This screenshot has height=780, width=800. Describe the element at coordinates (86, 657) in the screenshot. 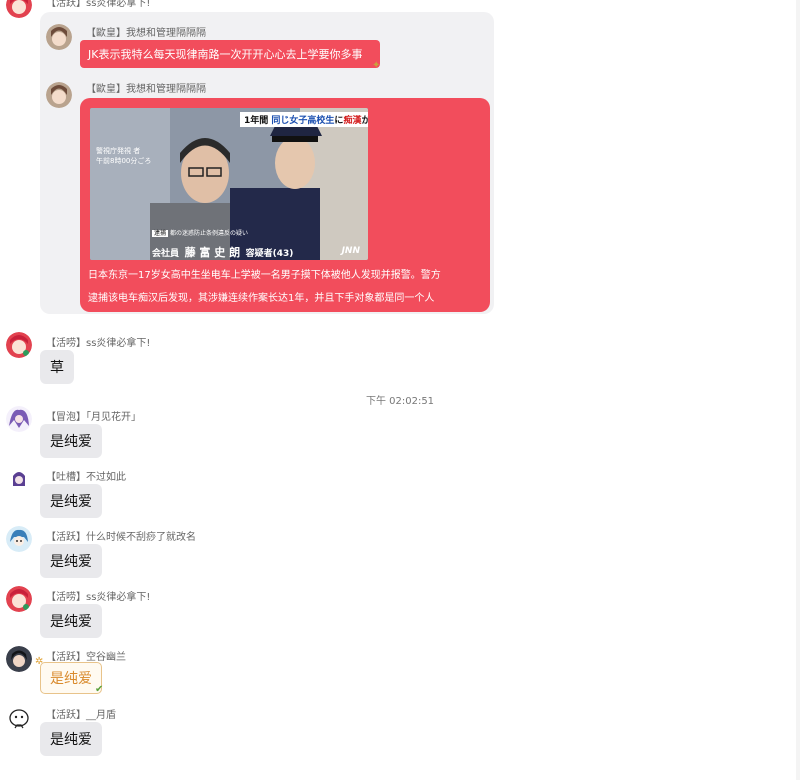

I see `message-sender: 【活跃】空谷幽兰` at that location.